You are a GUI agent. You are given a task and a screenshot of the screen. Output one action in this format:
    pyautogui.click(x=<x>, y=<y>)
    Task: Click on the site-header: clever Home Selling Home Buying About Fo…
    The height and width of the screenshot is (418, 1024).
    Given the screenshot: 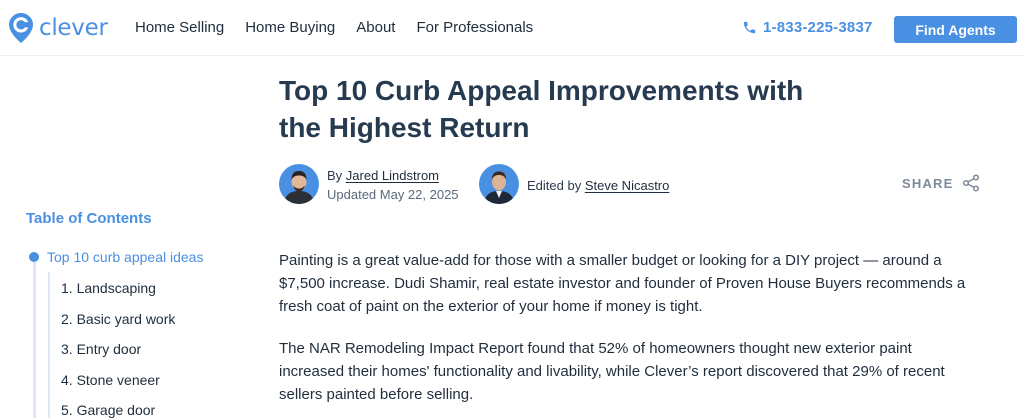 What is the action you would take?
    pyautogui.click(x=512, y=28)
    